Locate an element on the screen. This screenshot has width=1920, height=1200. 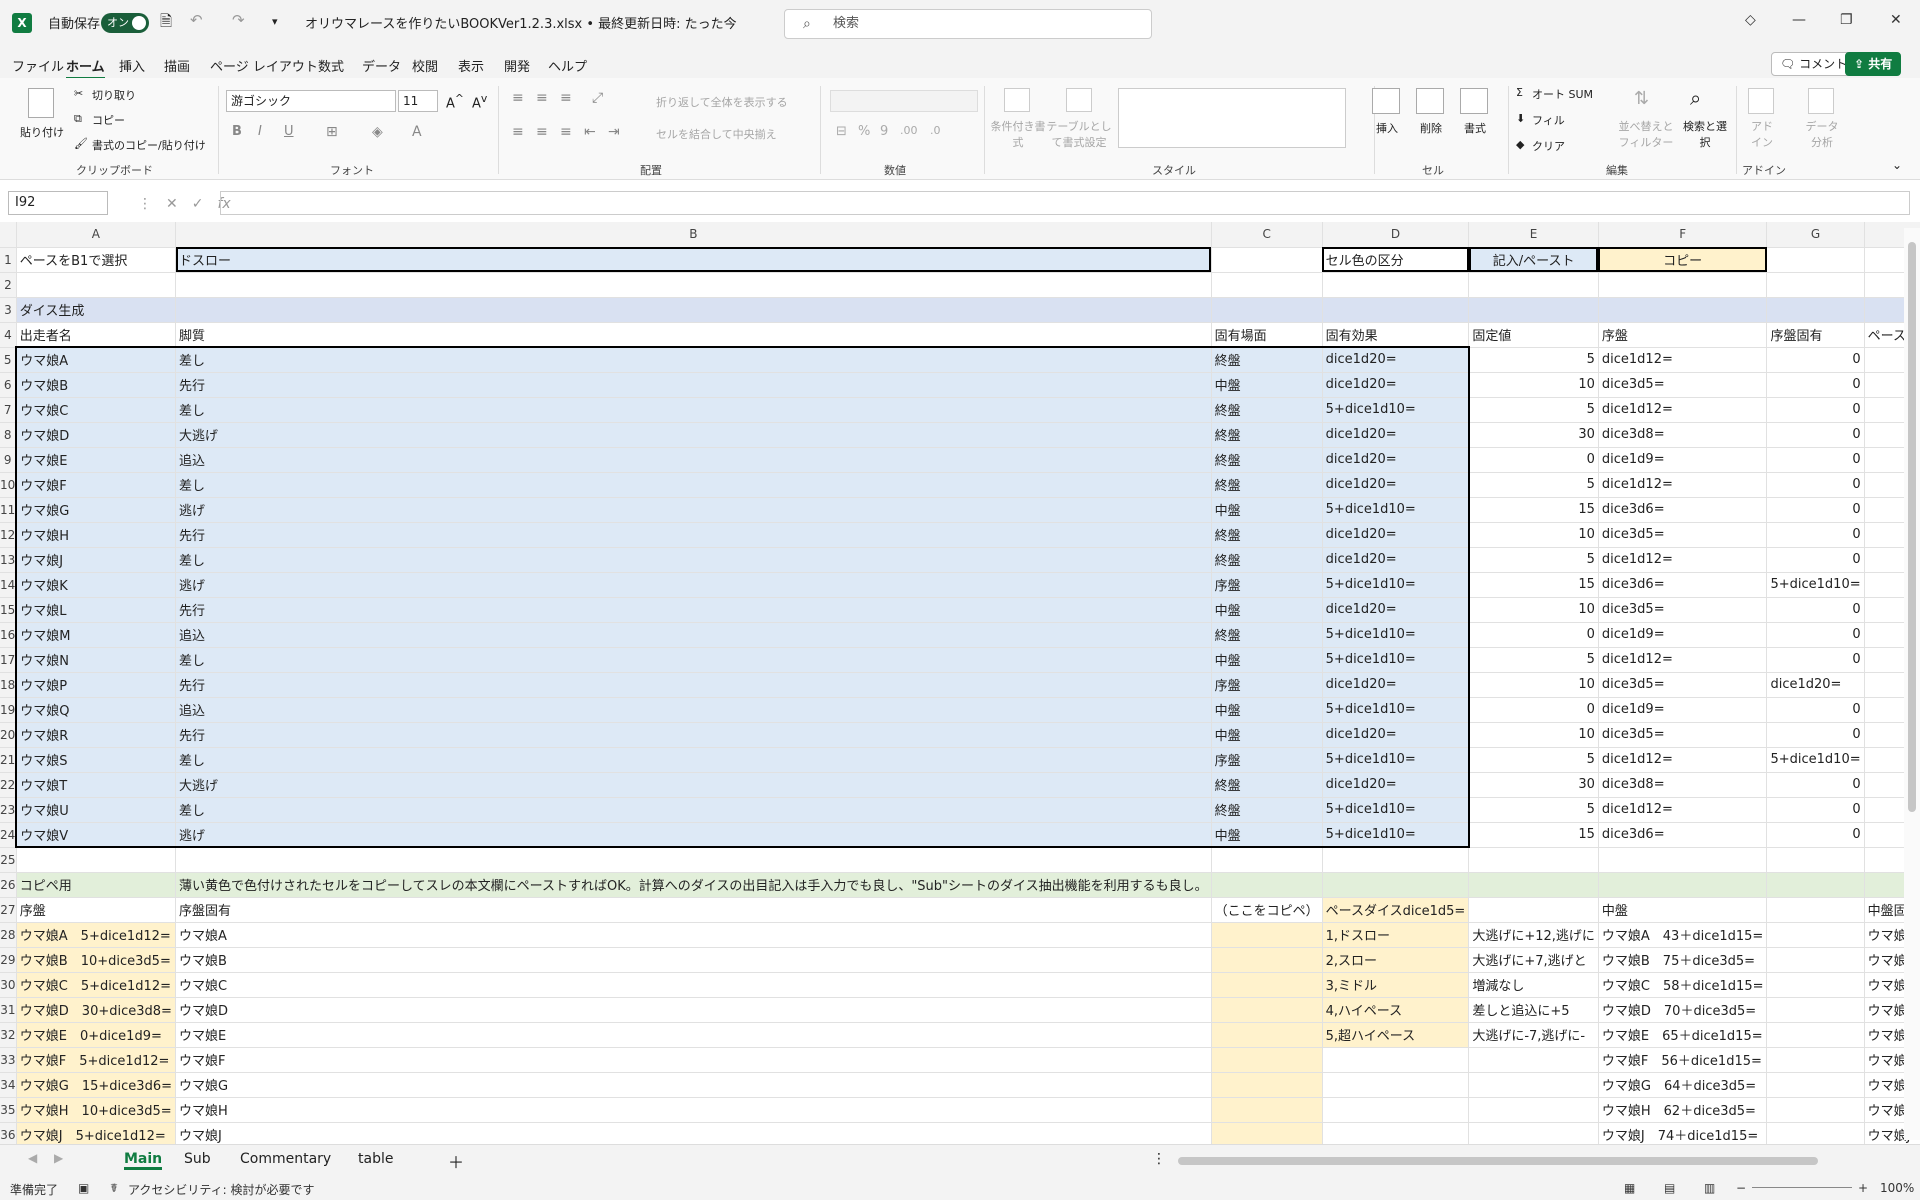
cell: 大逃げに+7,逃げと is located at coordinates (1533, 960).